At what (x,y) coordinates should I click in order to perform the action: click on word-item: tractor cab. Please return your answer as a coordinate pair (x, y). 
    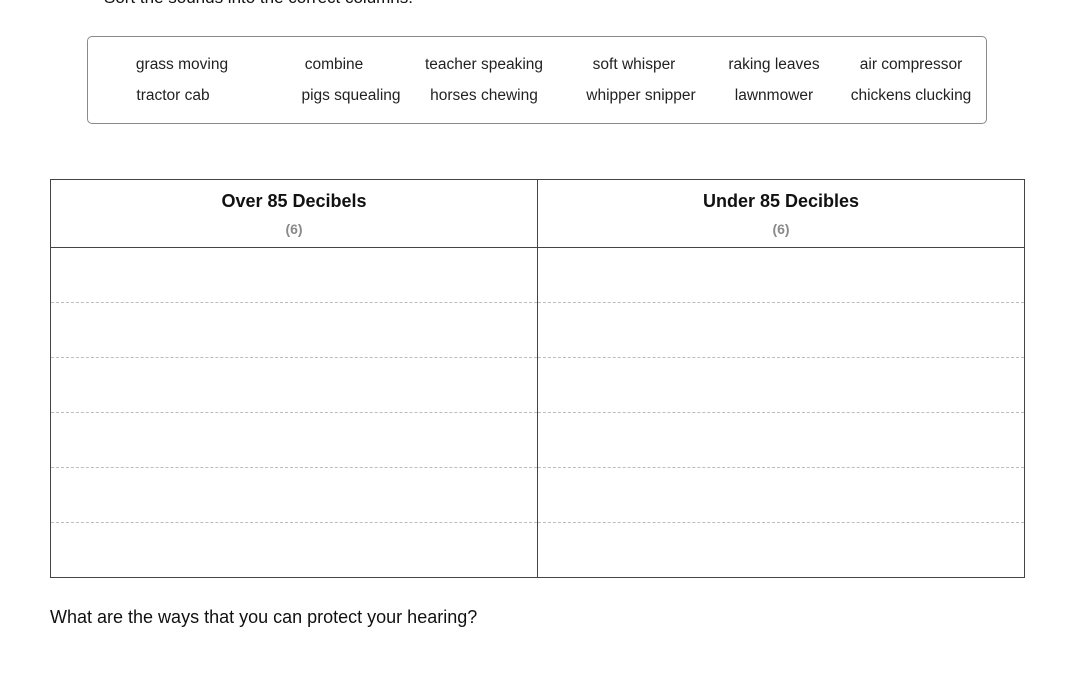
    Looking at the image, I should click on (172, 96).